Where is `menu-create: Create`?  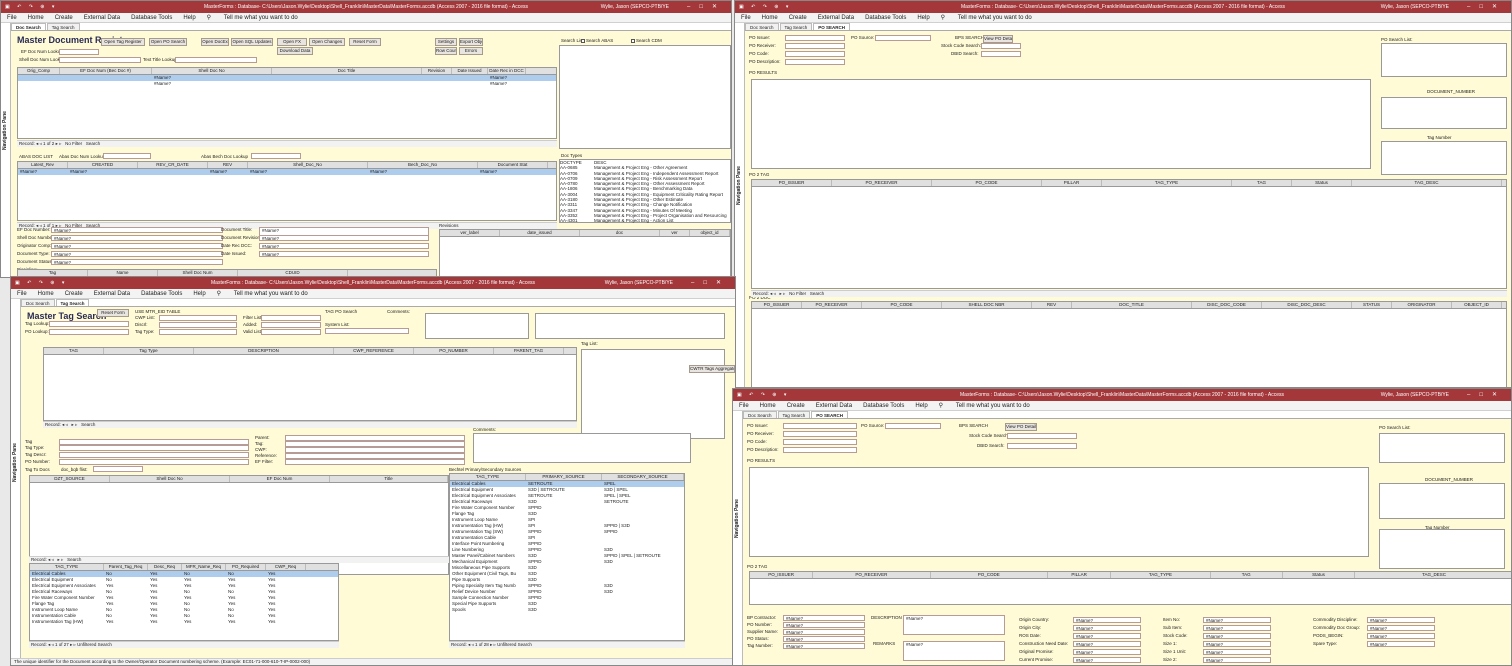
menu-create: Create is located at coordinates (64, 18).